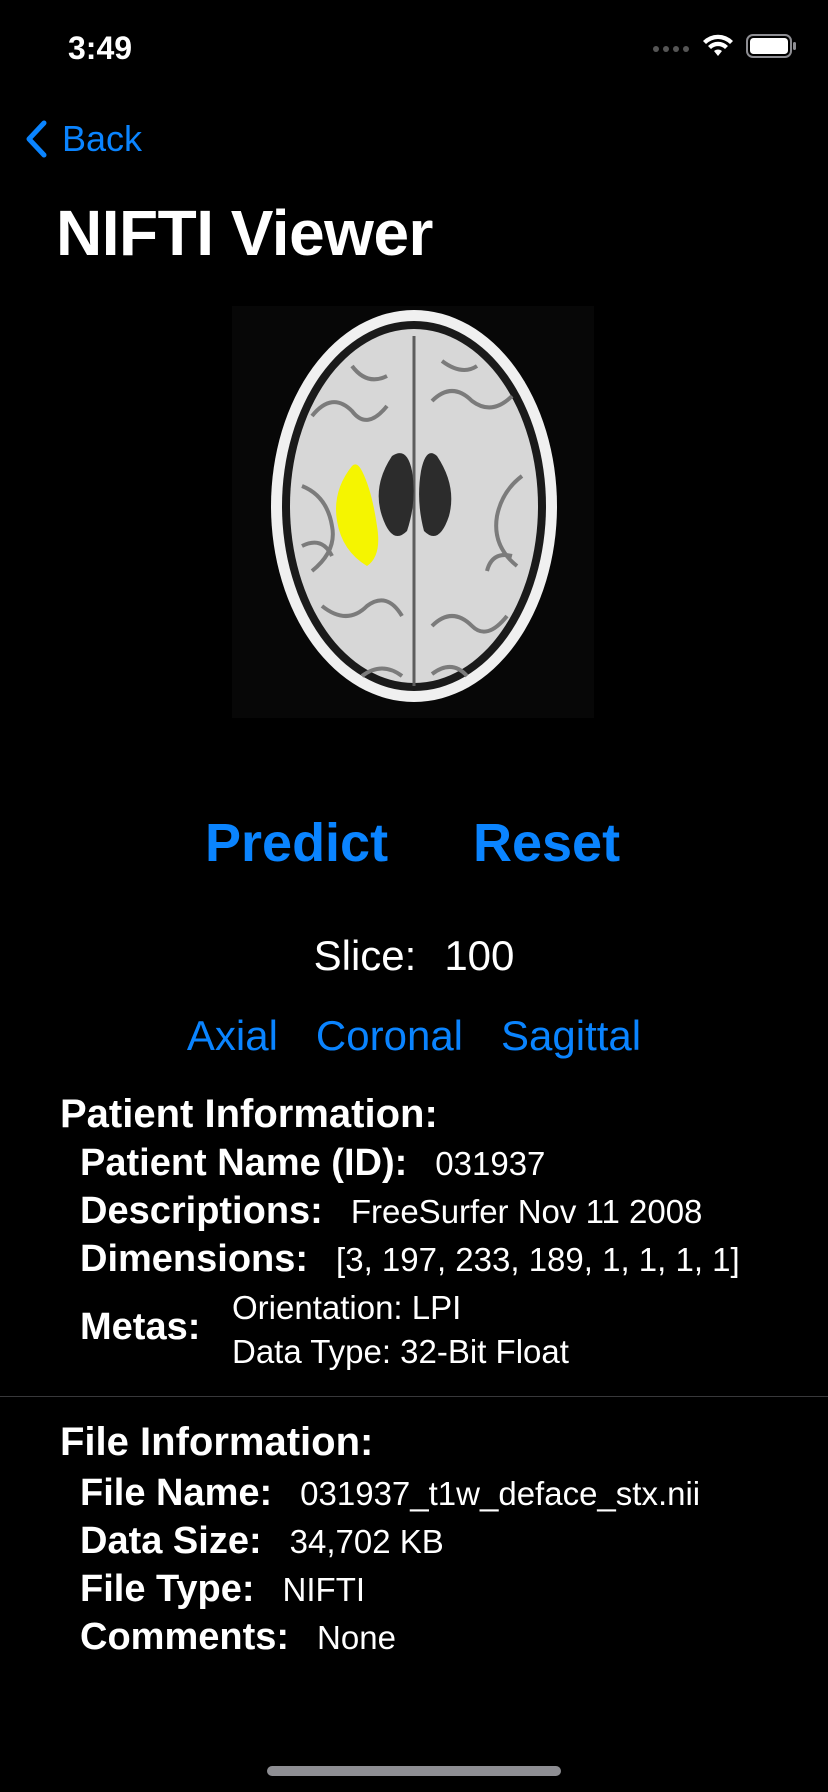  What do you see at coordinates (296, 843) in the screenshot?
I see `predict-button: Predict` at bounding box center [296, 843].